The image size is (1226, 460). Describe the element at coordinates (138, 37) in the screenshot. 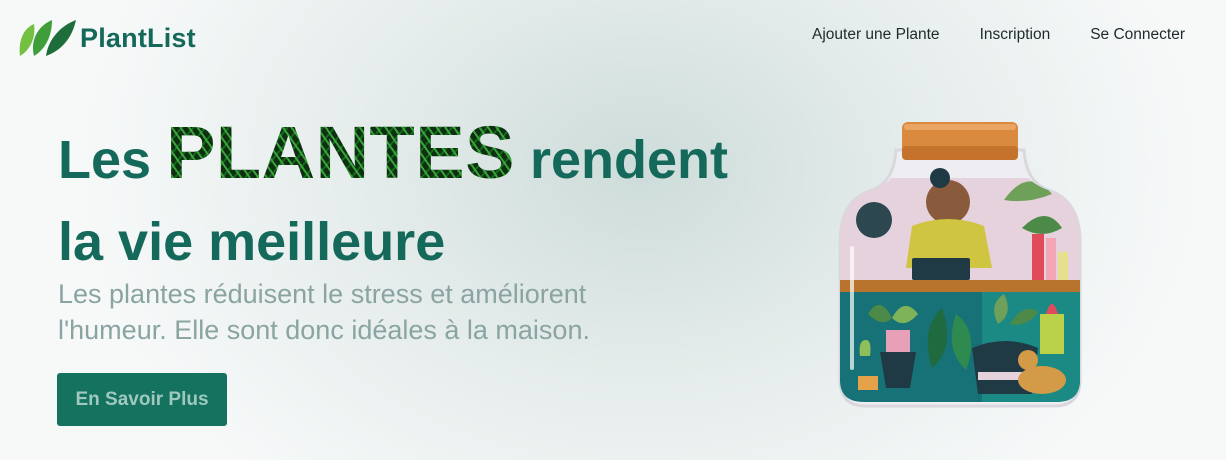

I see `brand-name: PlantList` at that location.